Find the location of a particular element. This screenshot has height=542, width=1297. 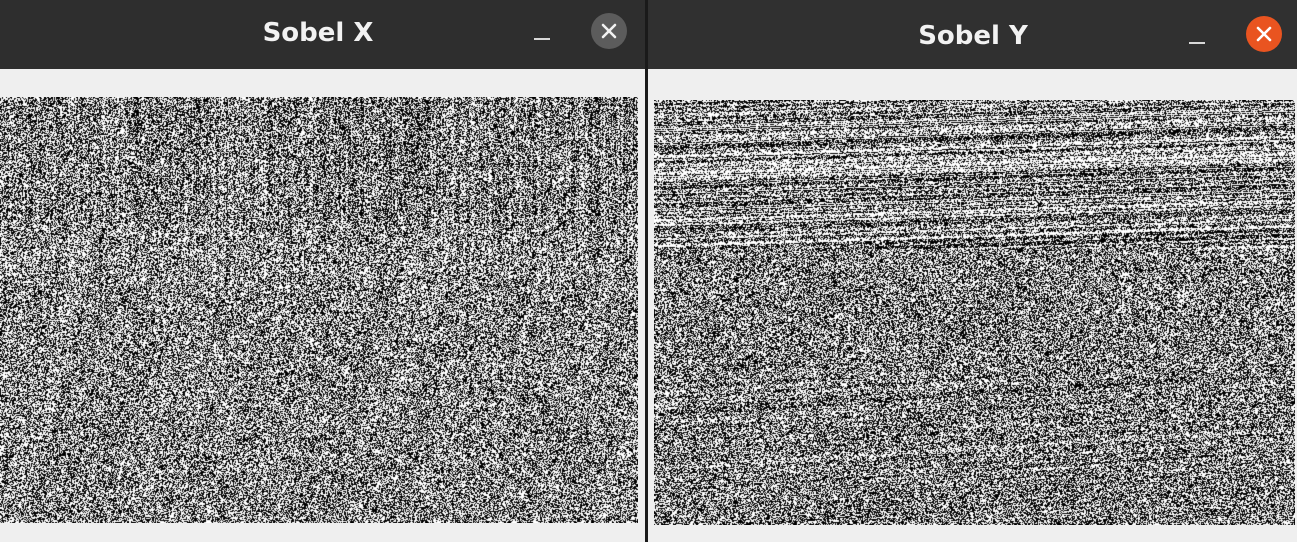

window-title: Sobel X is located at coordinates (318, 33).